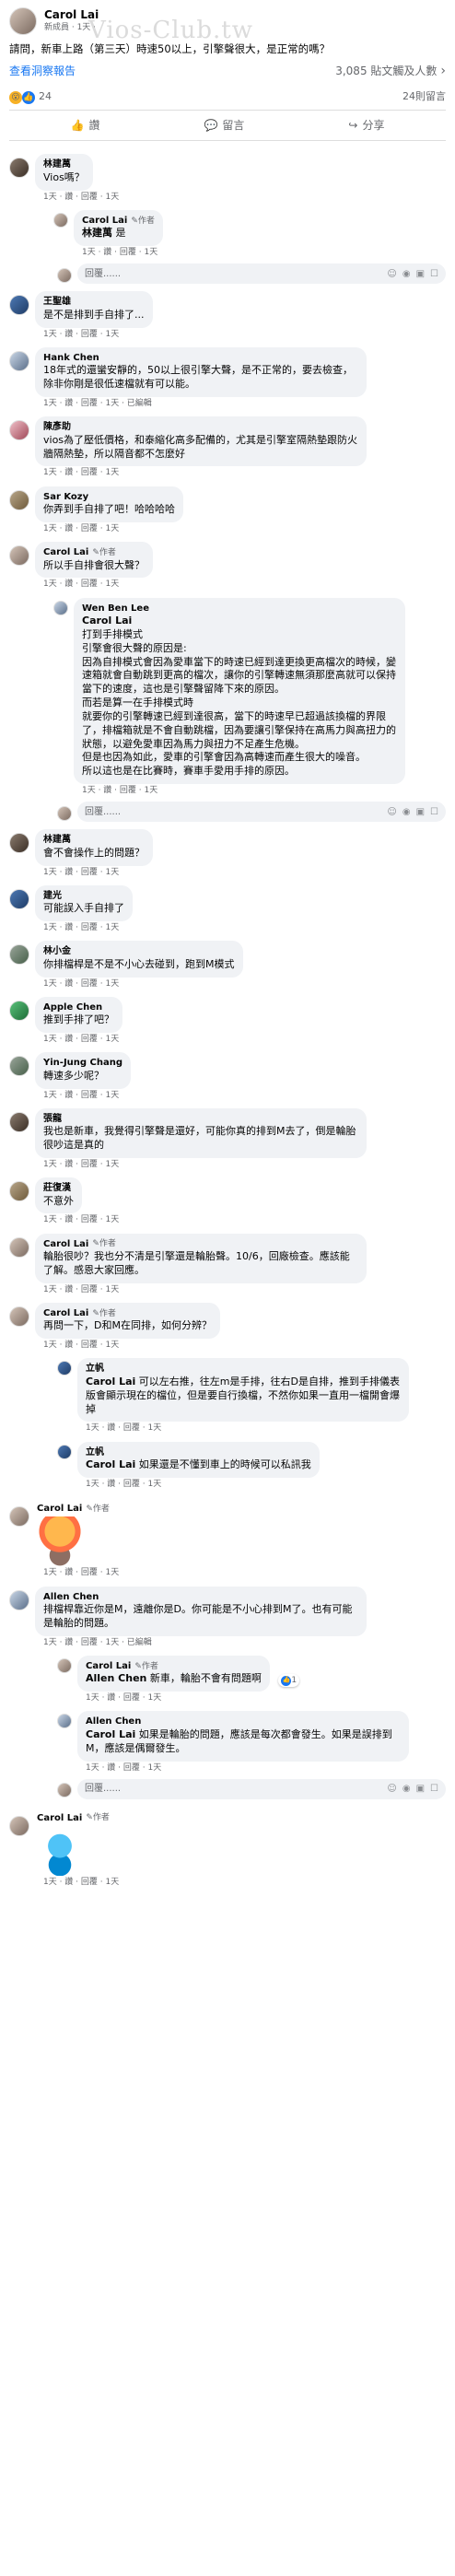 Image resolution: width=455 pixels, height=2576 pixels. What do you see at coordinates (30, 97) in the screenshot?
I see `reactions: 😮 👍 24` at bounding box center [30, 97].